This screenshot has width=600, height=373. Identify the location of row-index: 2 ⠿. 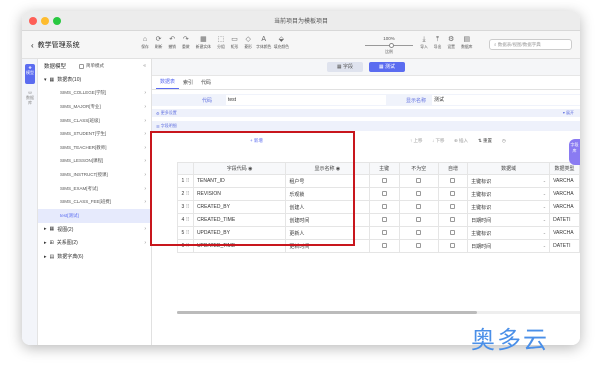
(185, 194).